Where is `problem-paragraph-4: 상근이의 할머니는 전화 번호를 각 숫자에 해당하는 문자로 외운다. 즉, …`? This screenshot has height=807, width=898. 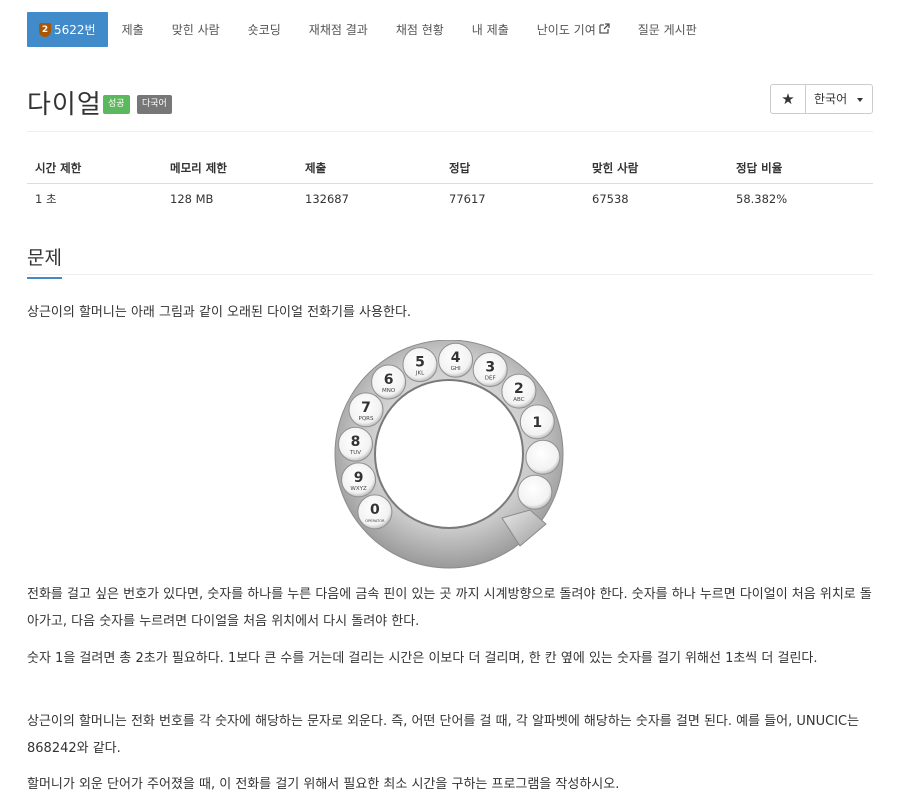
problem-paragraph-4: 상근이의 할머니는 전화 번호를 각 숫자에 해당하는 문자로 외운다. 즉, … is located at coordinates (443, 735).